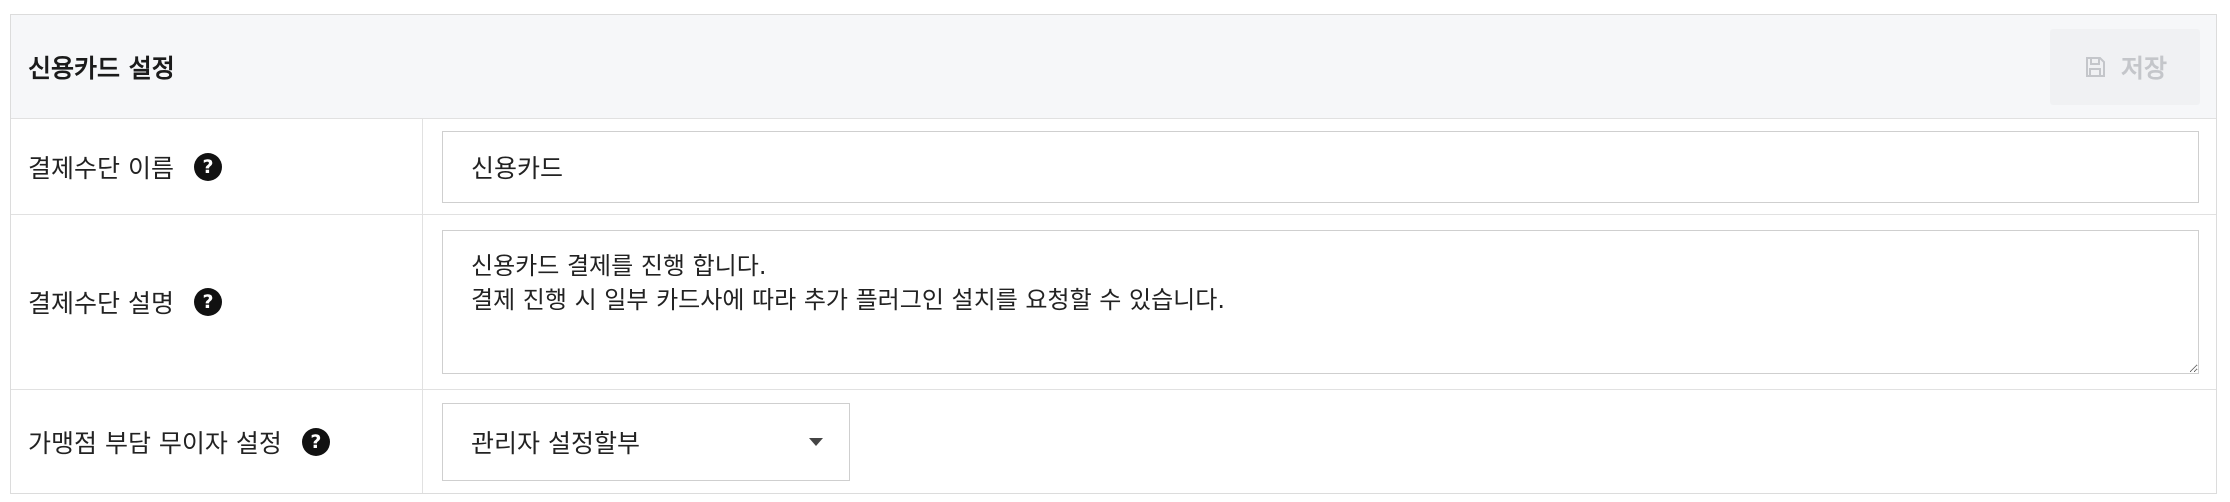 The width and height of the screenshot is (2230, 502). Describe the element at coordinates (2095, 67) in the screenshot. I see `floppy-disk-icon` at that location.